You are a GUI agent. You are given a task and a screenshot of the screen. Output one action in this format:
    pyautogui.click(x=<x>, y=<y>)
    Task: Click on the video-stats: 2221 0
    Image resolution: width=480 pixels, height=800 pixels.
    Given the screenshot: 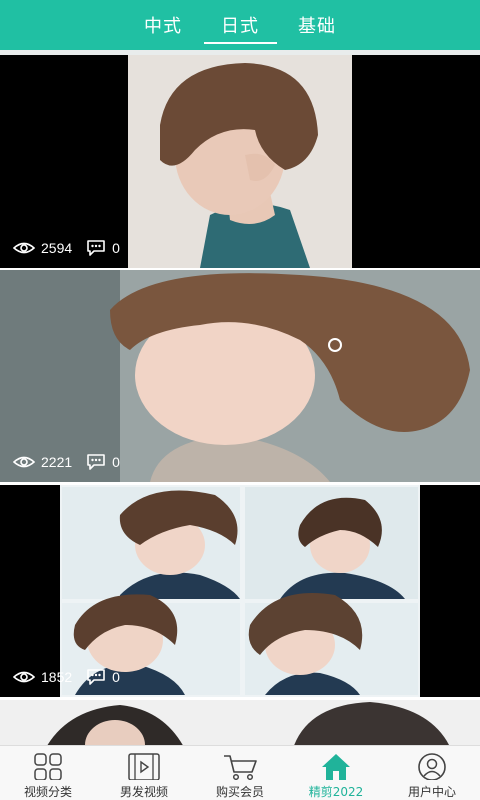 What is the action you would take?
    pyautogui.click(x=73, y=461)
    